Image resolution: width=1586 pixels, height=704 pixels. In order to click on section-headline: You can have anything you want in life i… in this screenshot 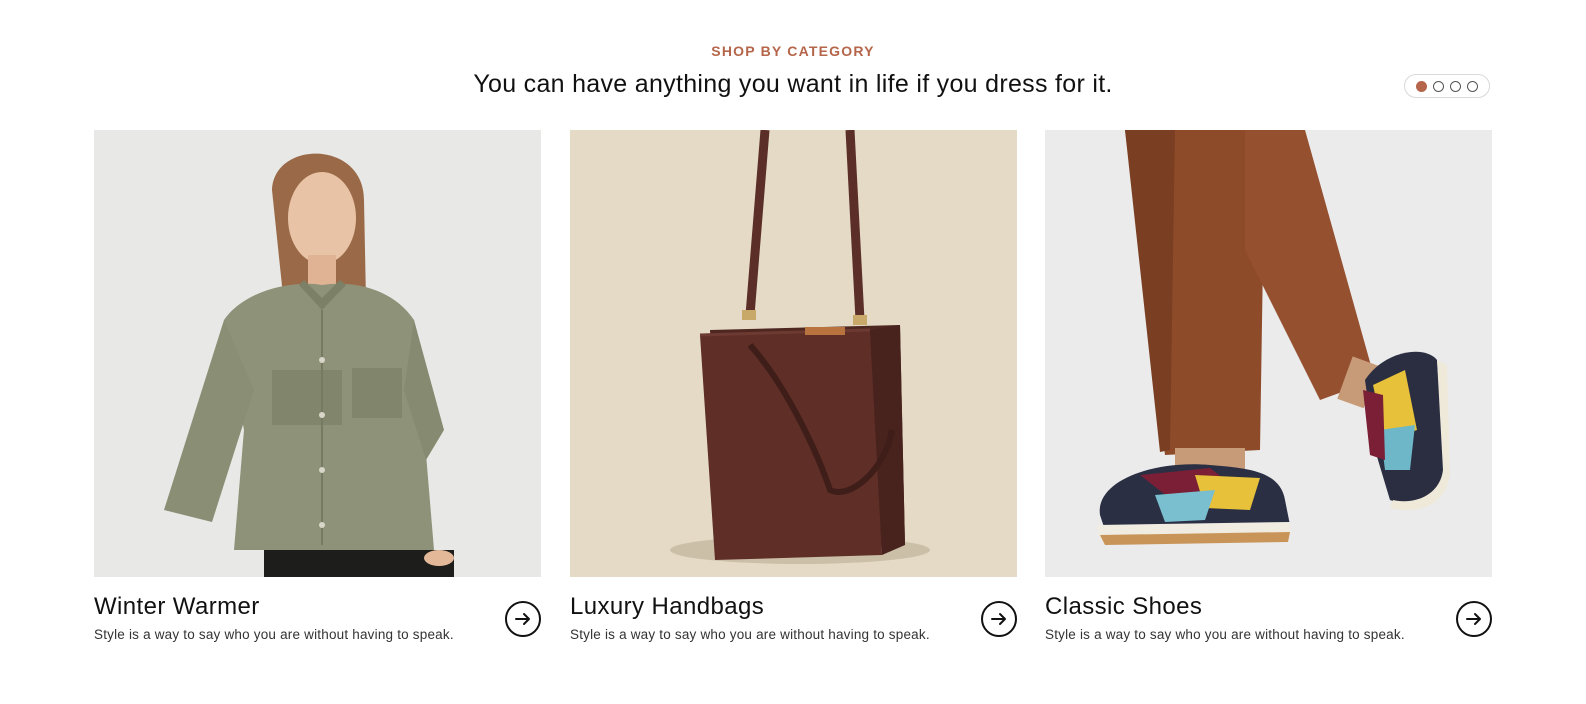, I will do `click(793, 84)`.